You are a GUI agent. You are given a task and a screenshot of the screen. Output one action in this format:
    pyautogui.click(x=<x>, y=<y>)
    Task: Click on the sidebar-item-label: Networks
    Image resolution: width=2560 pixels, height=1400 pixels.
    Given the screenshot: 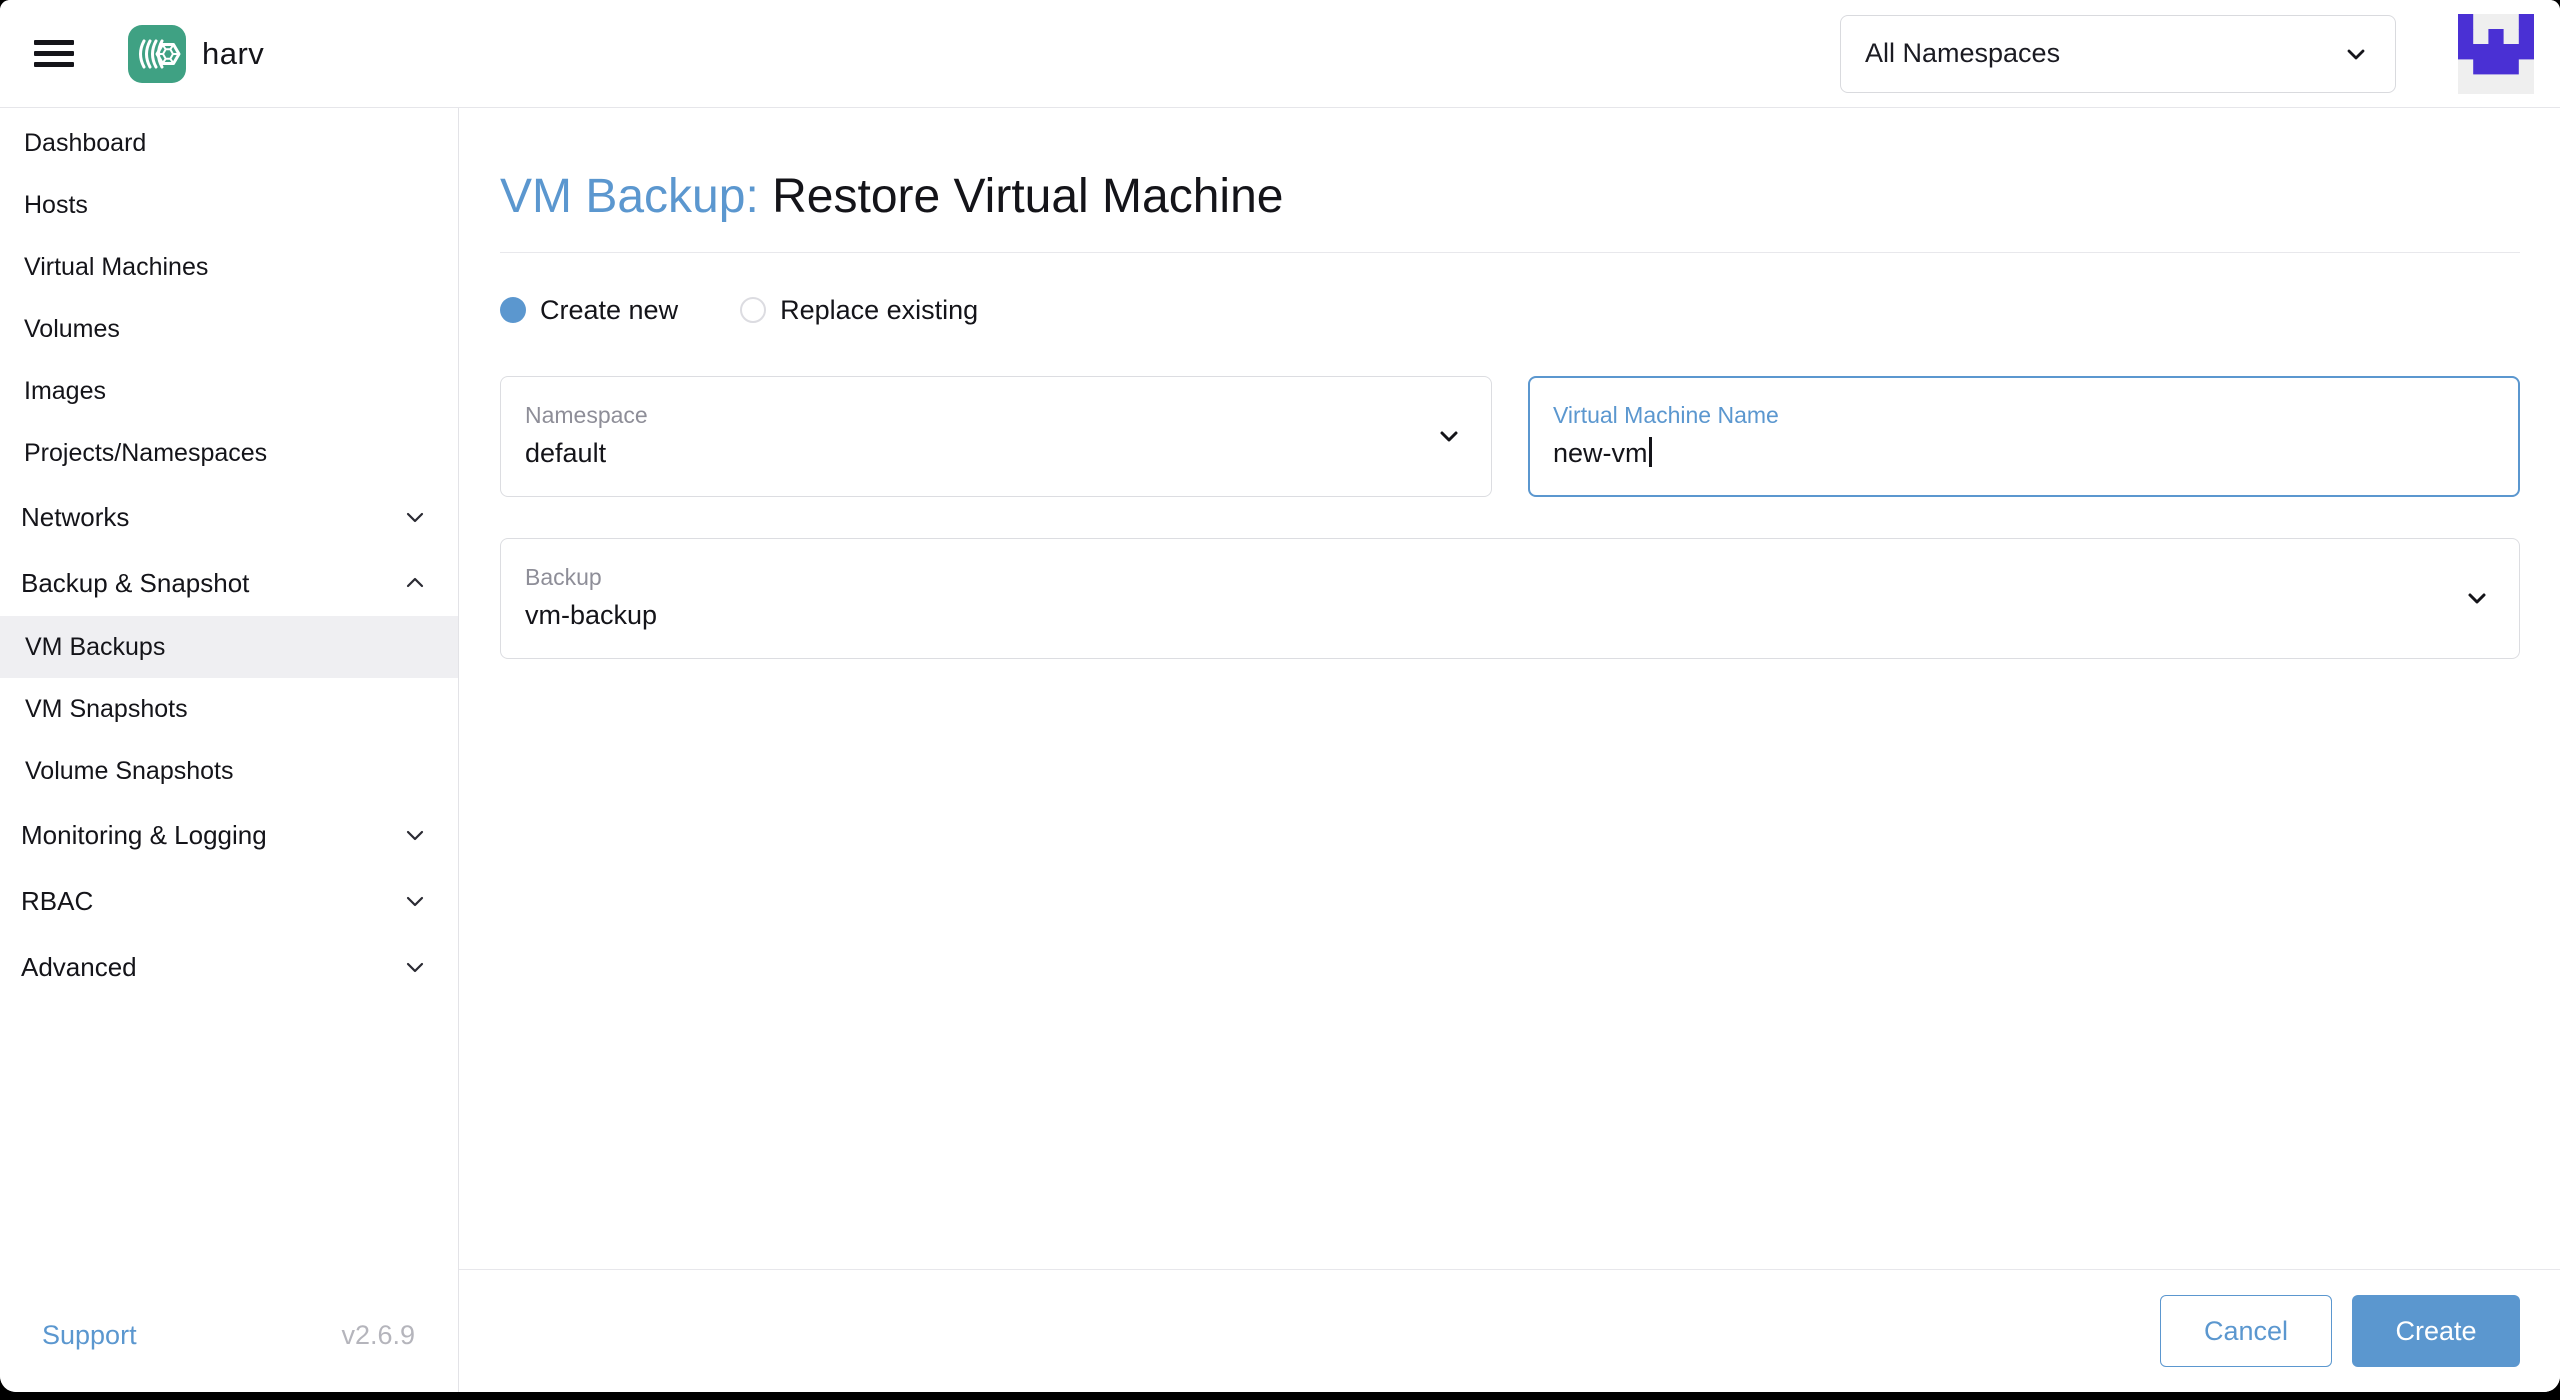 What is the action you would take?
    pyautogui.click(x=75, y=516)
    